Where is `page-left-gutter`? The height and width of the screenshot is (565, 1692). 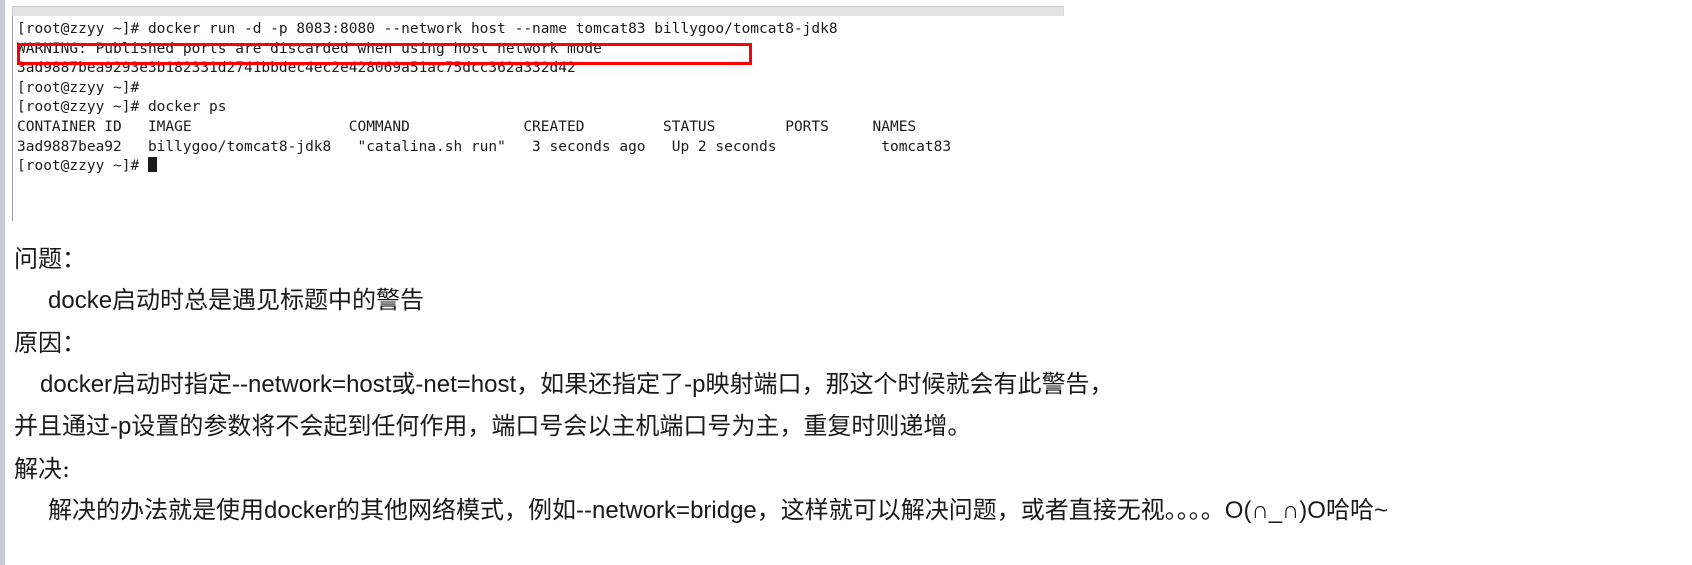
page-left-gutter is located at coordinates (2, 282).